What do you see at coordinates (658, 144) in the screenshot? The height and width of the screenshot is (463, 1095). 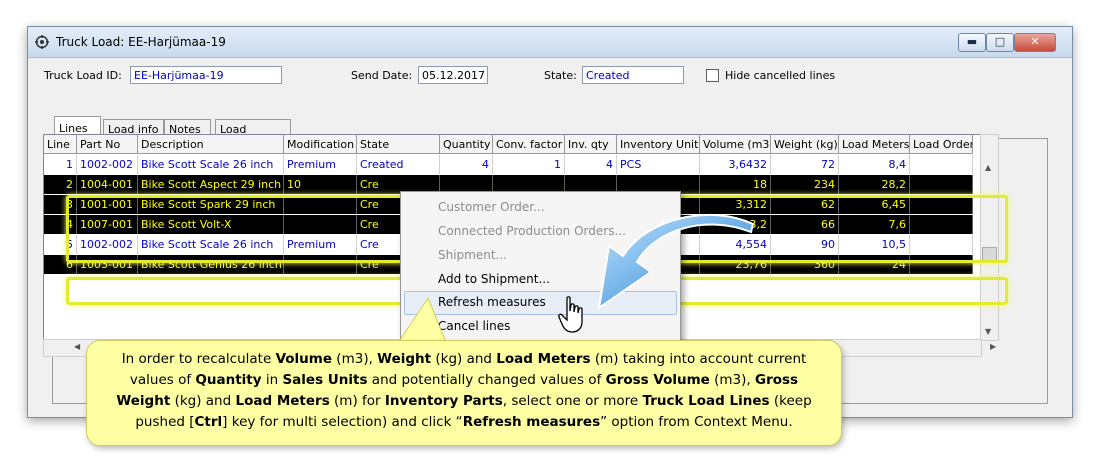 I see `column-header: Inventory Unit` at bounding box center [658, 144].